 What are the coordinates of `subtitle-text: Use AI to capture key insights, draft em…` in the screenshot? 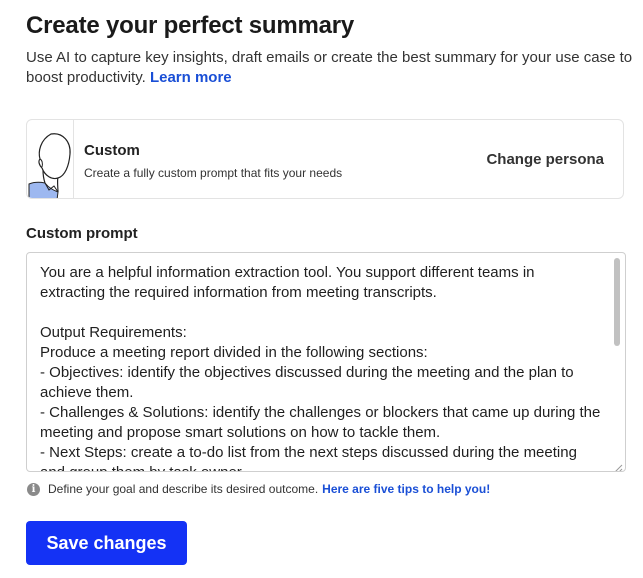 It's located at (329, 67).